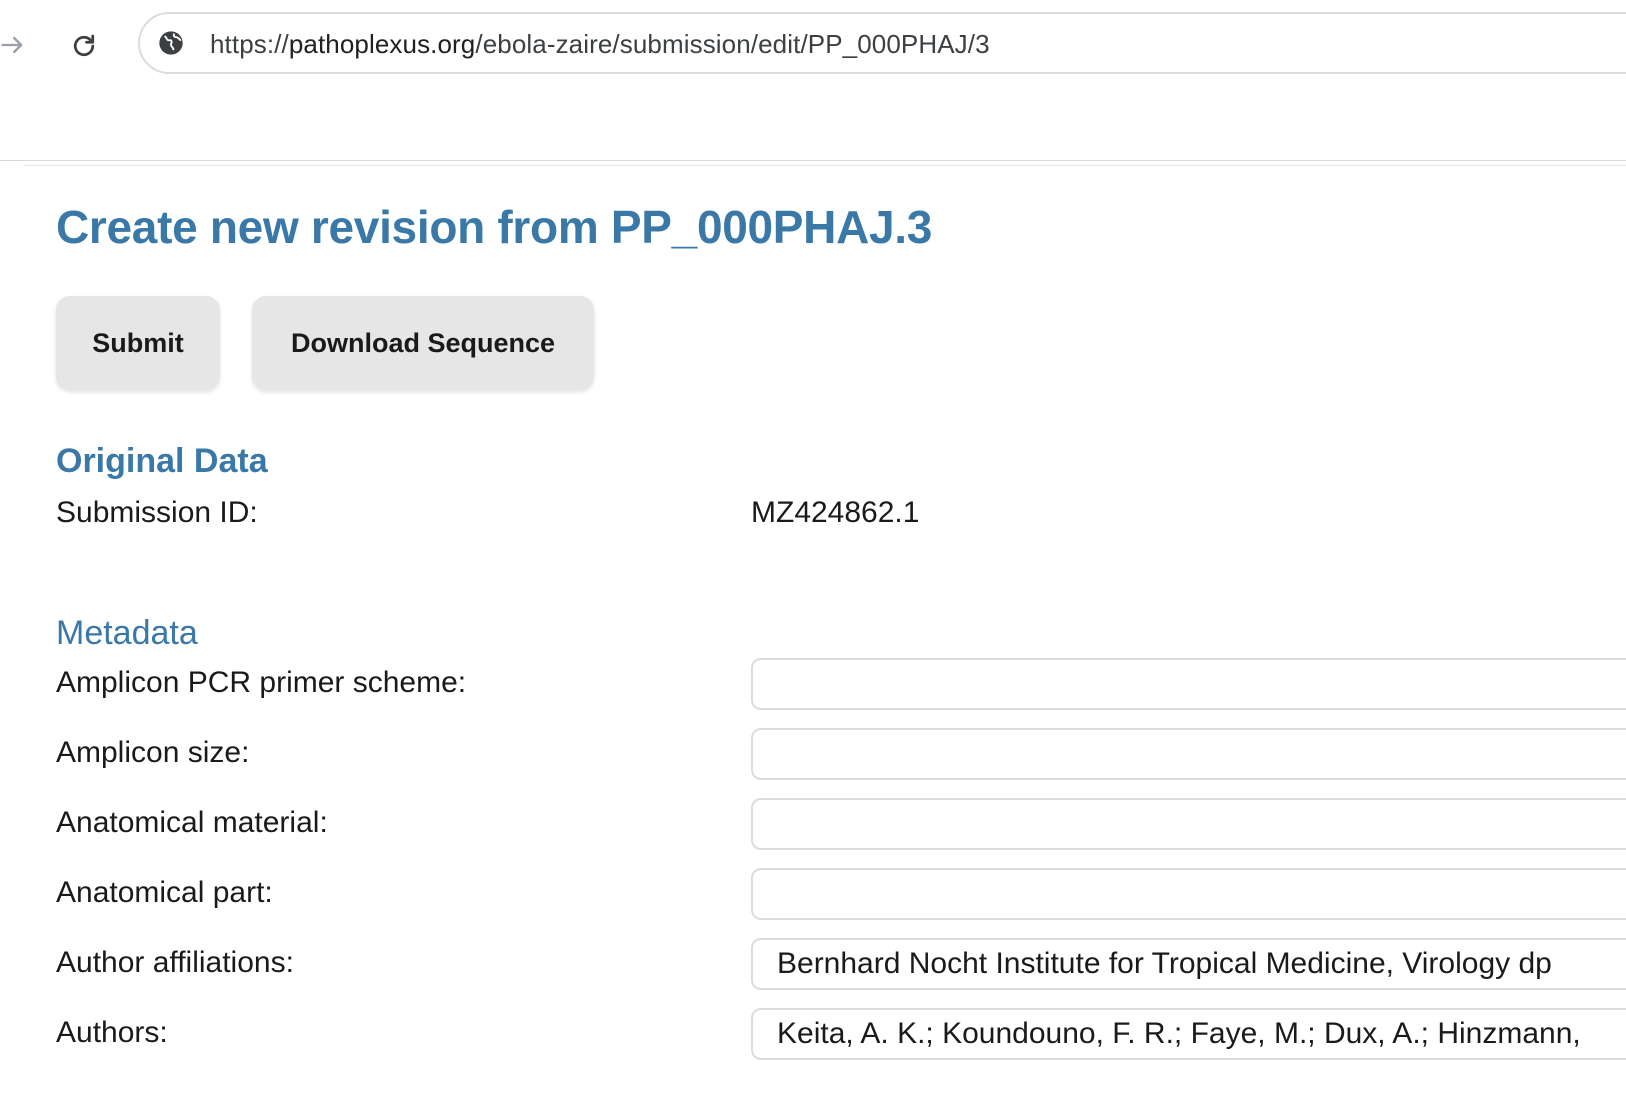 This screenshot has height=1112, width=1626. I want to click on download-sequence-button: Download Sequence, so click(423, 343).